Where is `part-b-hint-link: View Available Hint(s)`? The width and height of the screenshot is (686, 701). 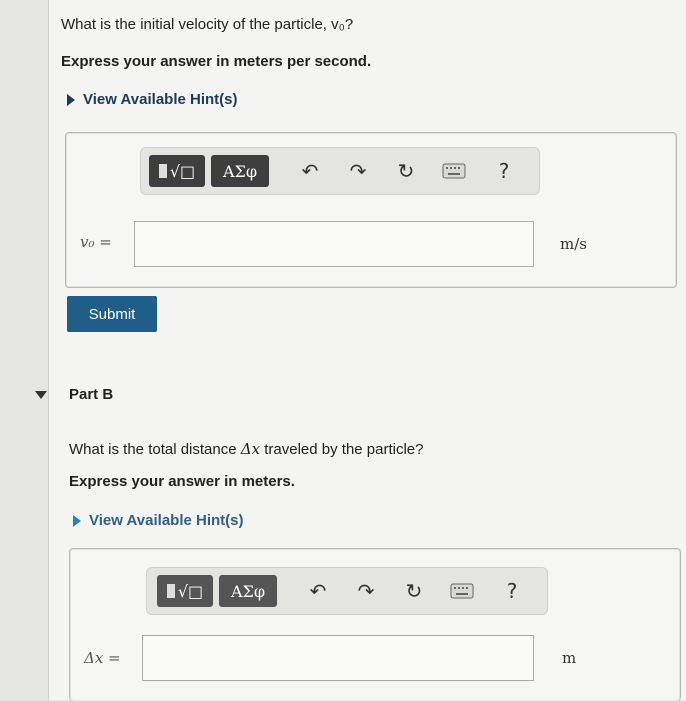
part-b-hint-link: View Available Hint(s) is located at coordinates (158, 520).